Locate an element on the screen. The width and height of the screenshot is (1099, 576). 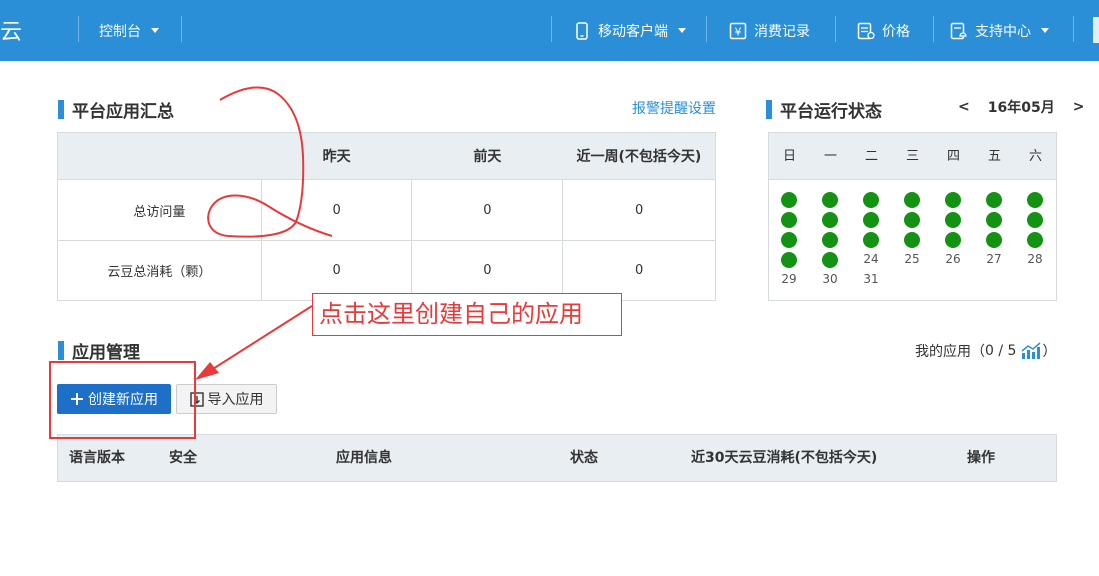
annotation-scribble is located at coordinates (270, 162).